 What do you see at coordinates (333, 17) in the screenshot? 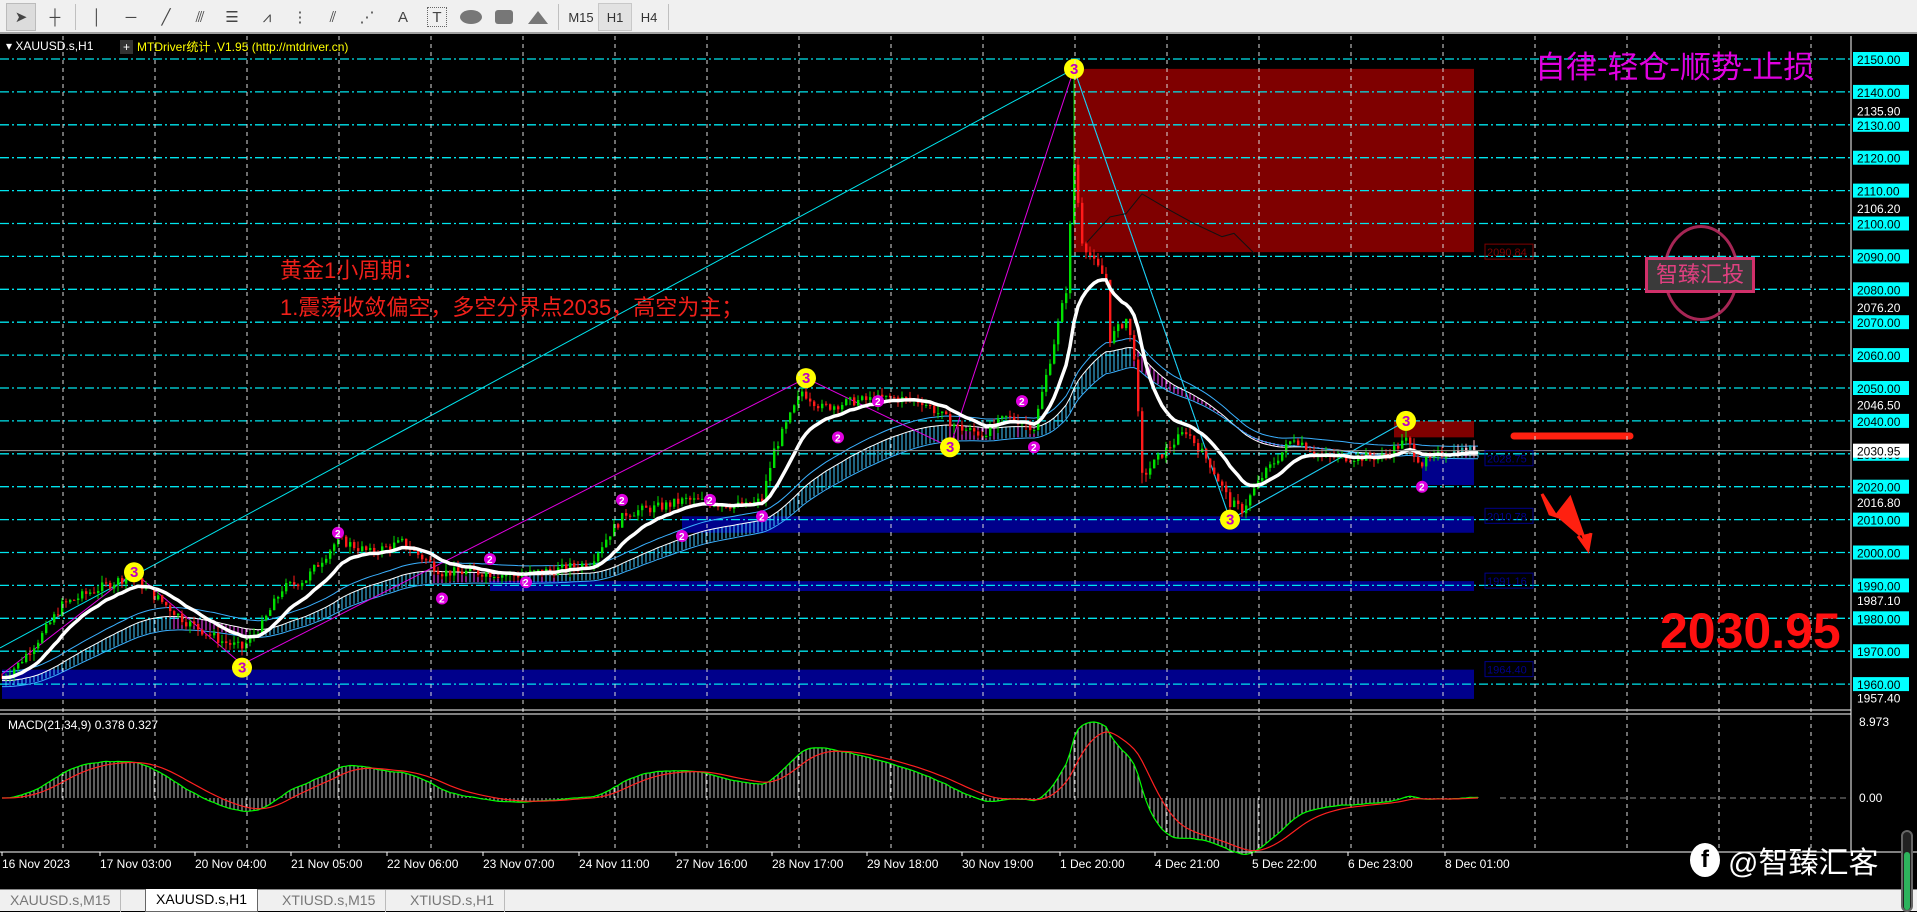
I see `fibonacci-channel-icon: ⫽` at bounding box center [333, 17].